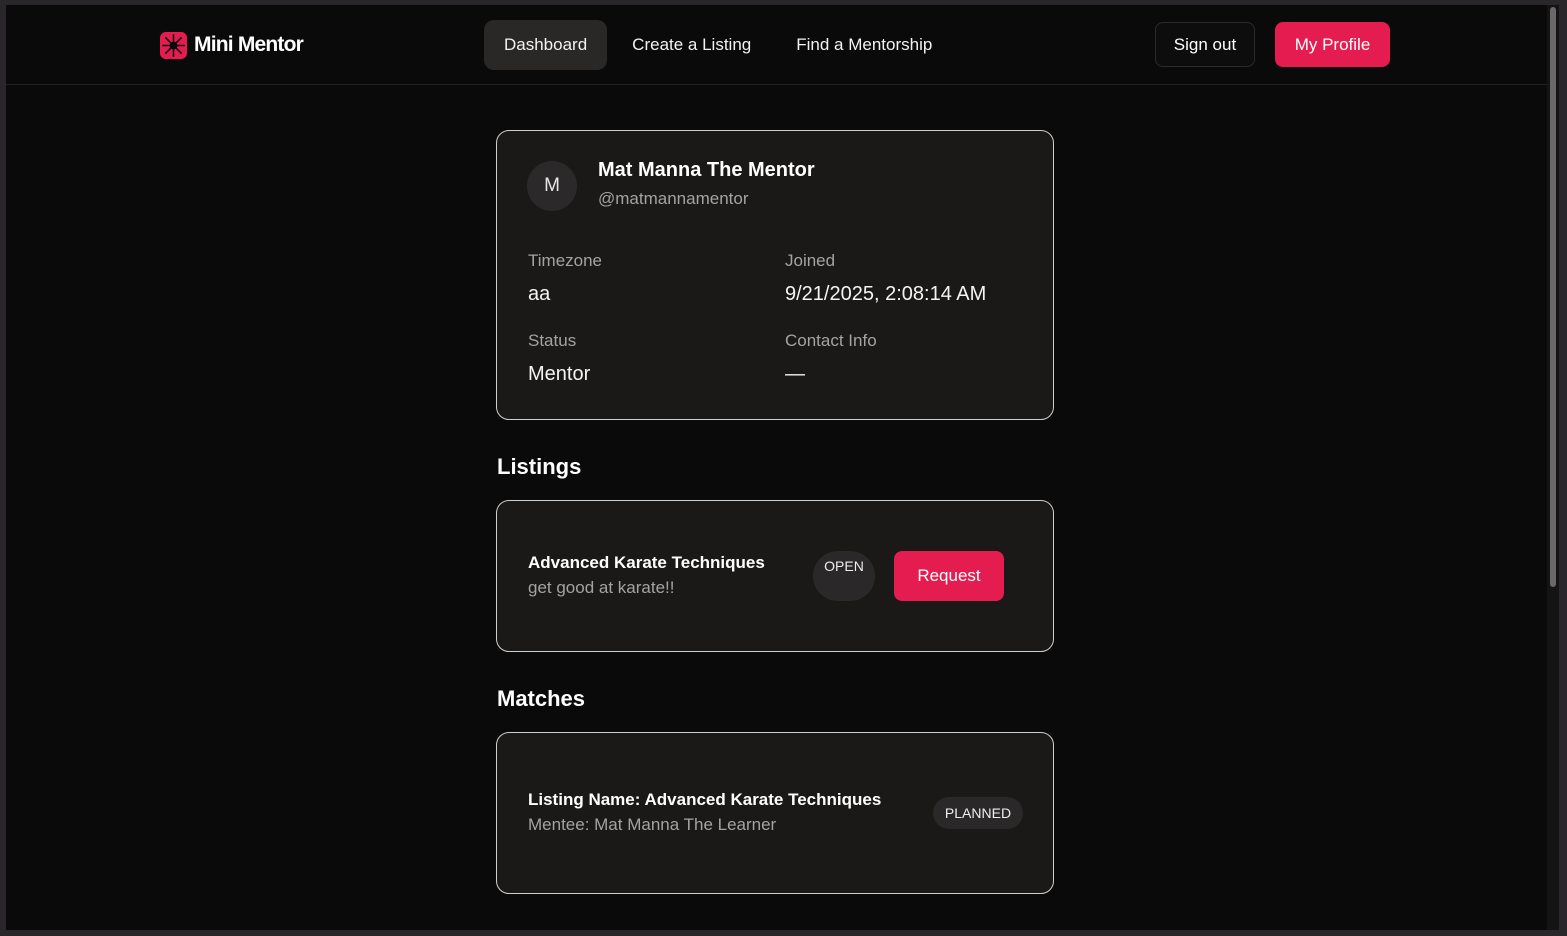 The width and height of the screenshot is (1567, 936). Describe the element at coordinates (546, 45) in the screenshot. I see `nav-dashboard: Dashboard` at that location.